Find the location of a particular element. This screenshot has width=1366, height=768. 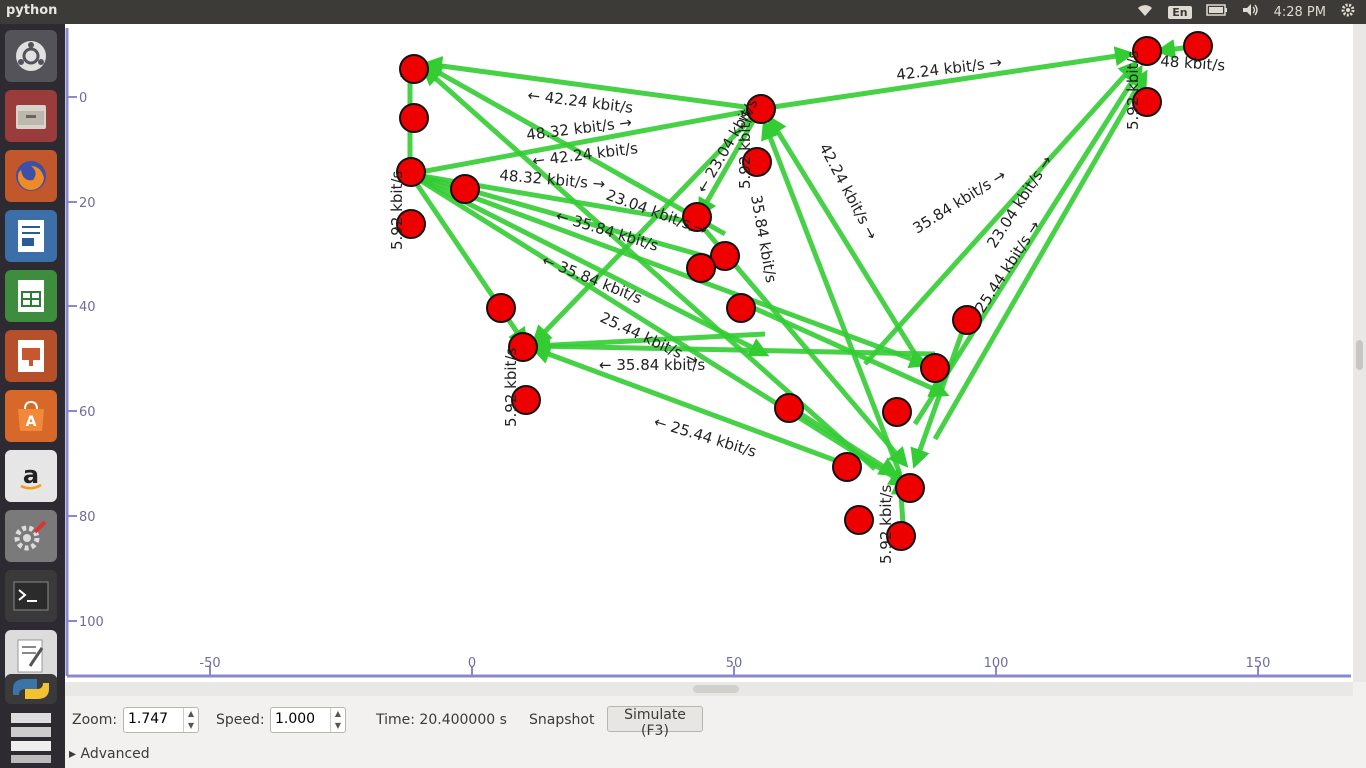

python-icon is located at coordinates (31, 689).